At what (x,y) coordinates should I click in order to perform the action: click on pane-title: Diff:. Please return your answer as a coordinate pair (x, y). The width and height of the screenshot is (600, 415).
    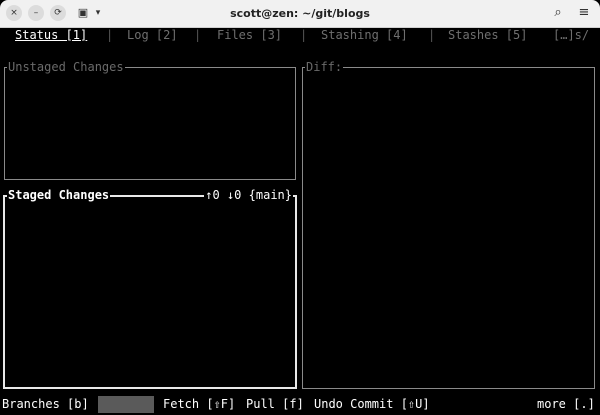
    Looking at the image, I should click on (324, 67).